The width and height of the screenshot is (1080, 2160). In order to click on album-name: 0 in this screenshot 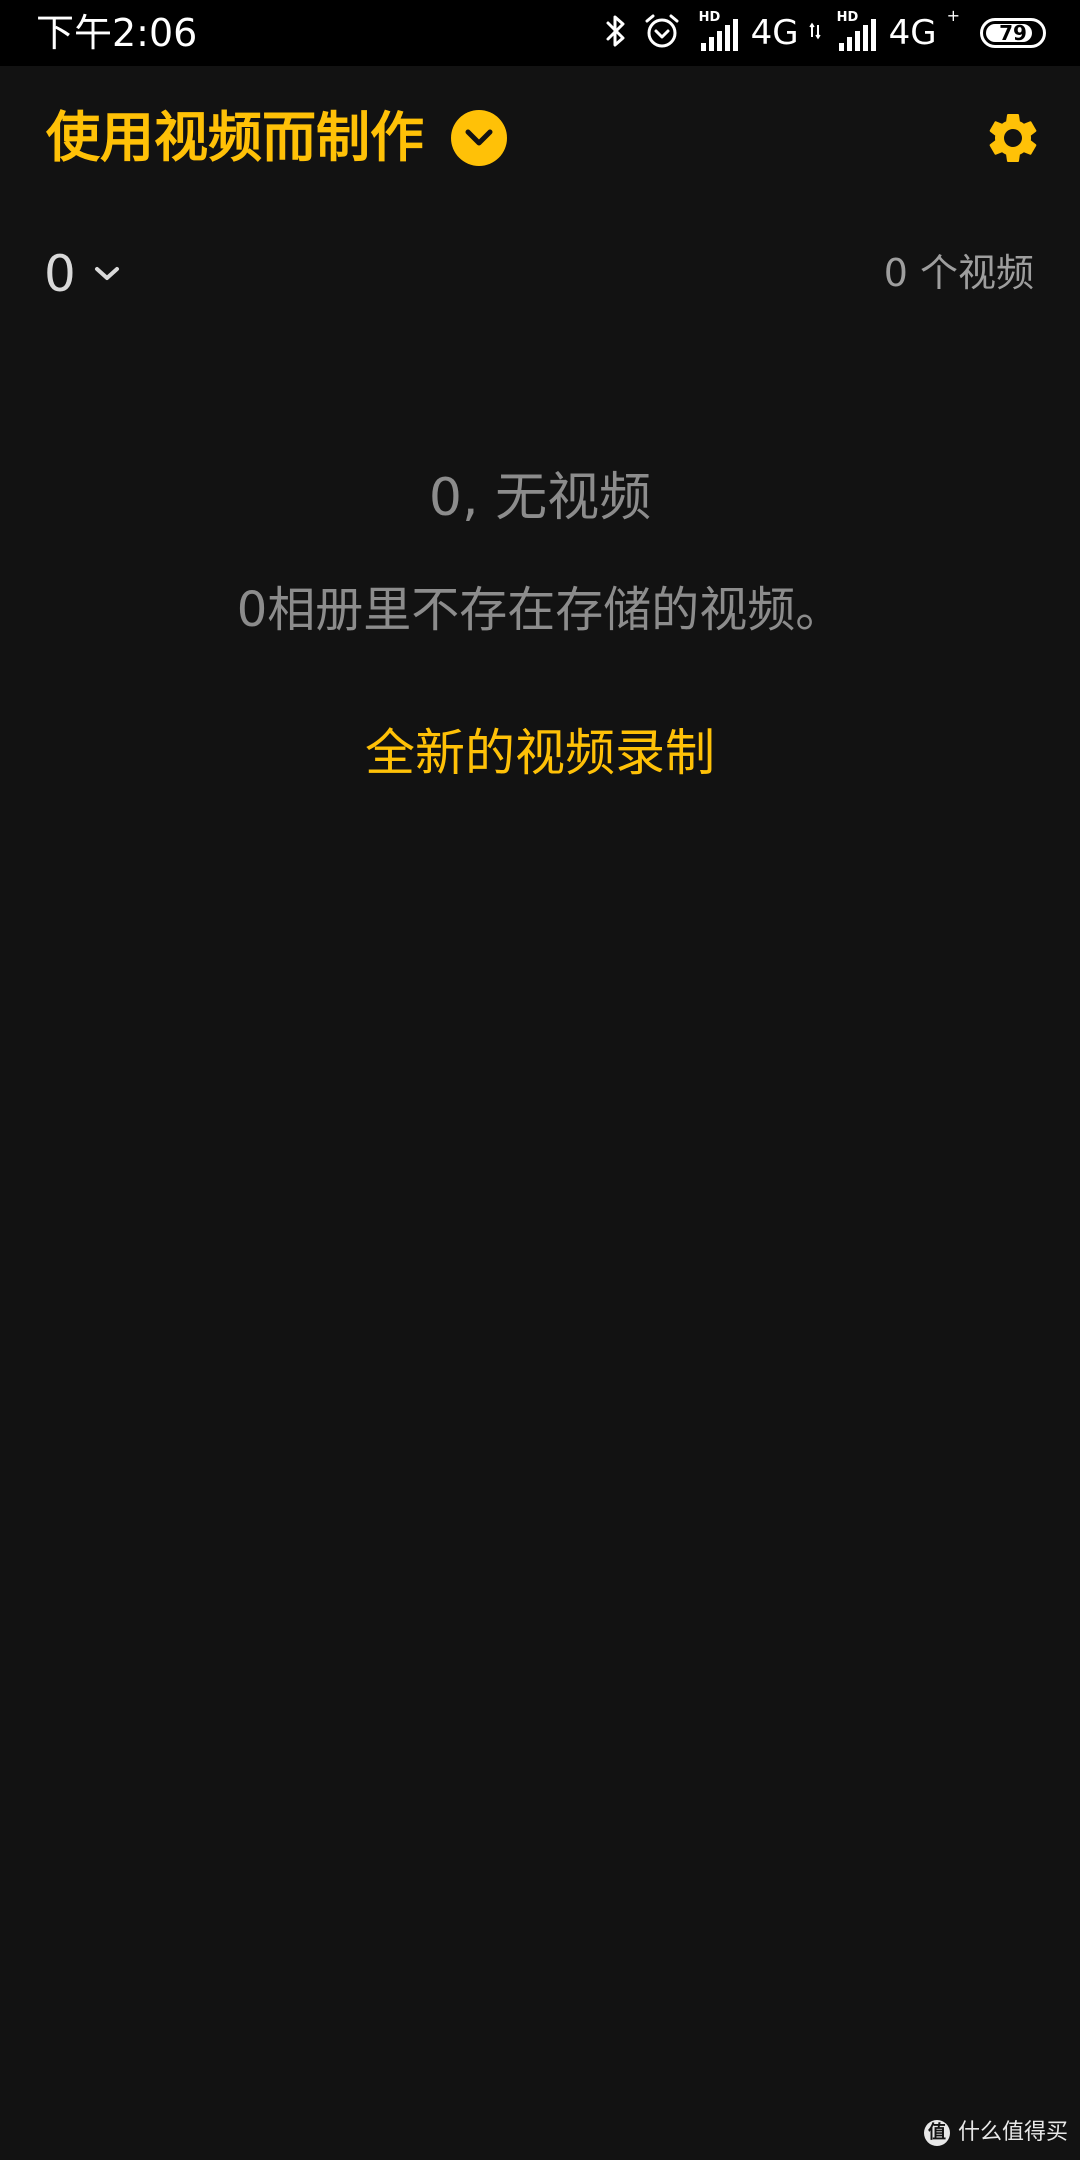, I will do `click(60, 274)`.